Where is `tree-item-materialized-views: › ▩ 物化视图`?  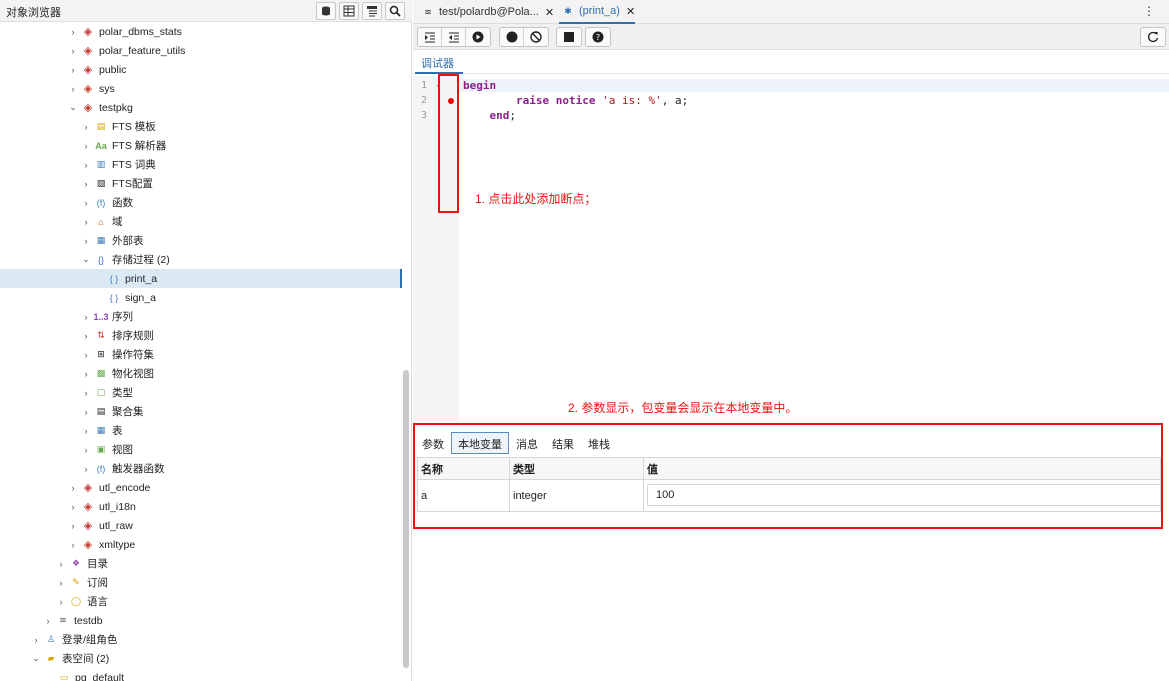
tree-item-materialized-views: › ▩ 物化视图 is located at coordinates (201, 373).